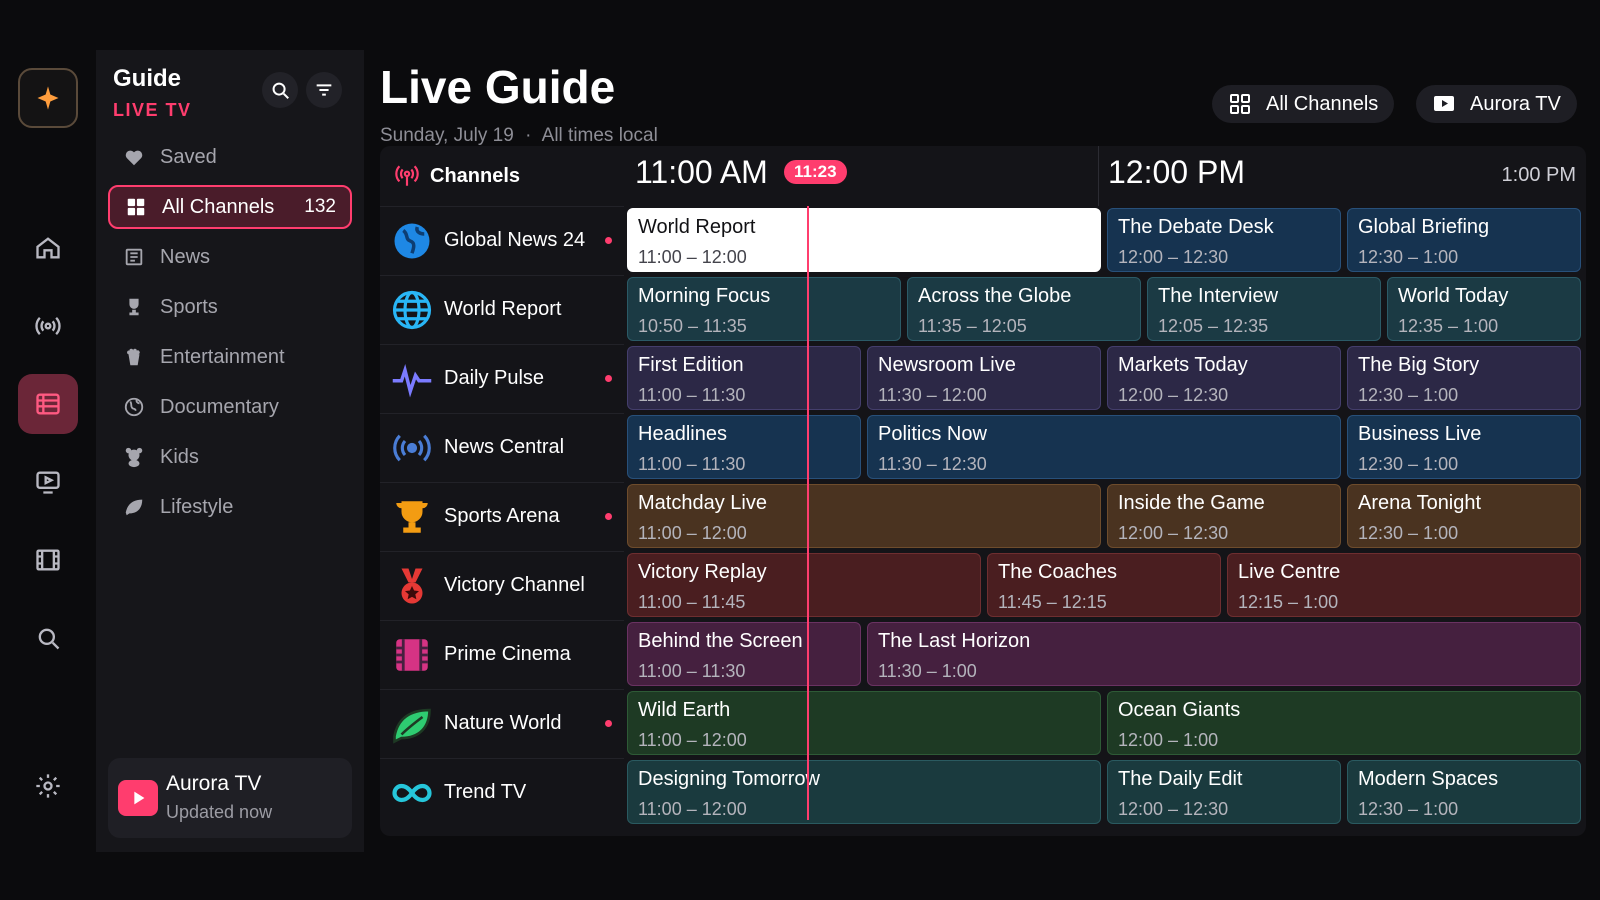 The height and width of the screenshot is (900, 1600). Describe the element at coordinates (1224, 240) in the screenshot. I see `program-tile: The Debate Desk 12:00 – 12:30` at that location.